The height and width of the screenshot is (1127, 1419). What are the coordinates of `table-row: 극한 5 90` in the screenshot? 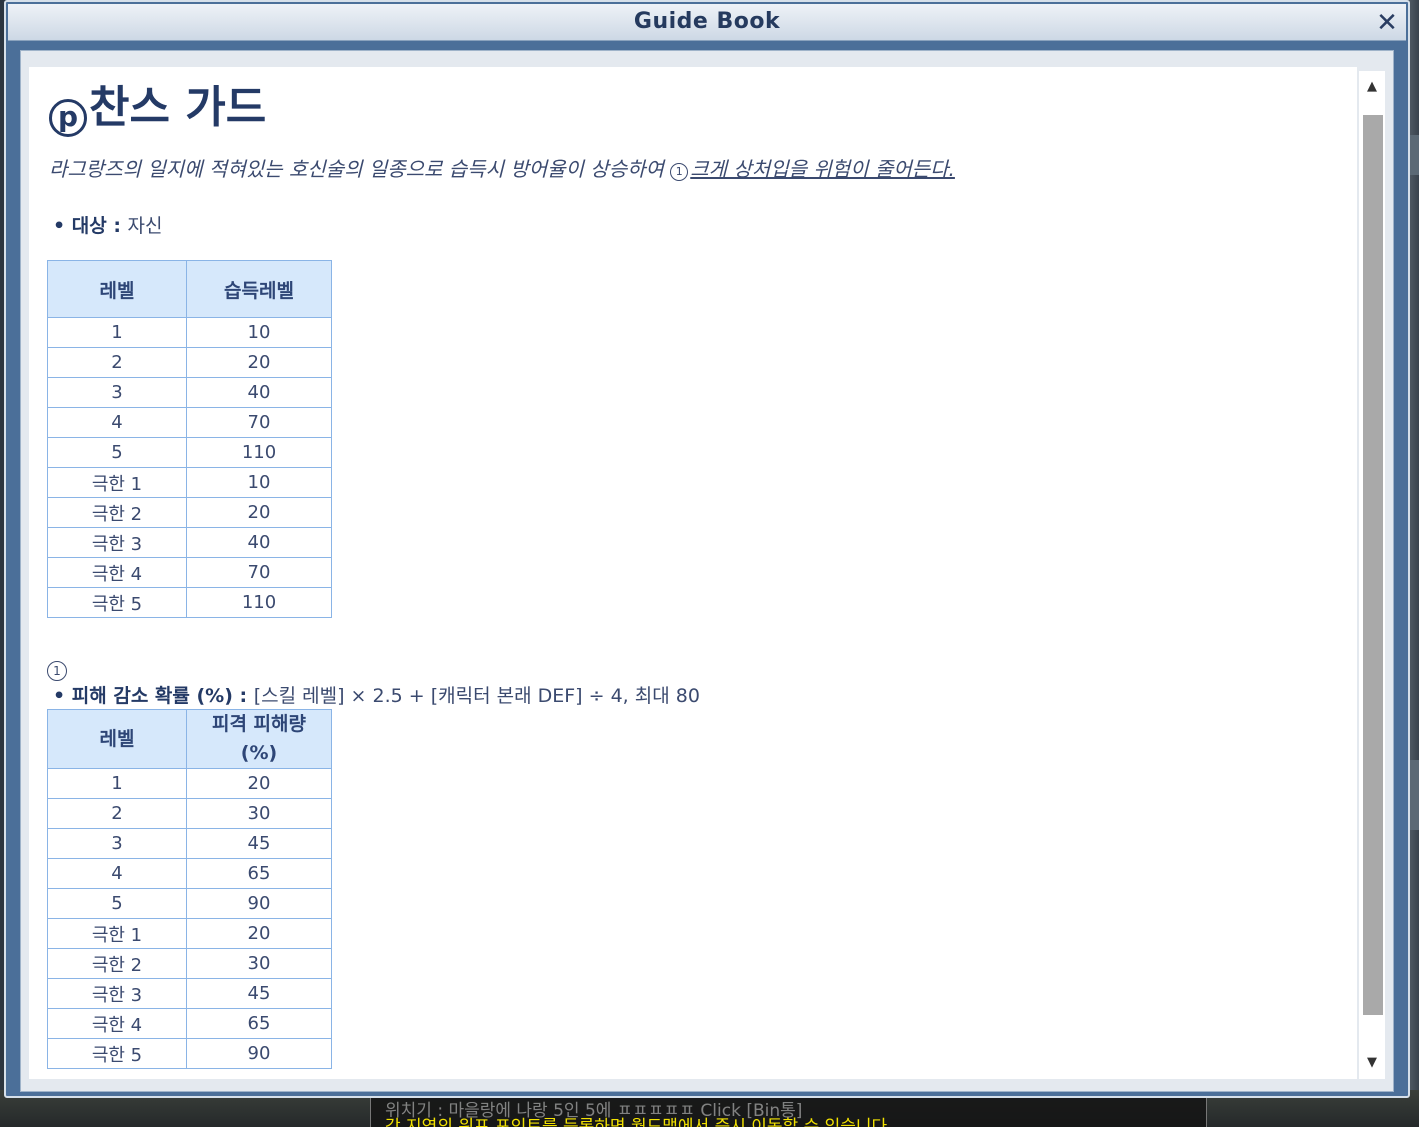 It's located at (189, 1053).